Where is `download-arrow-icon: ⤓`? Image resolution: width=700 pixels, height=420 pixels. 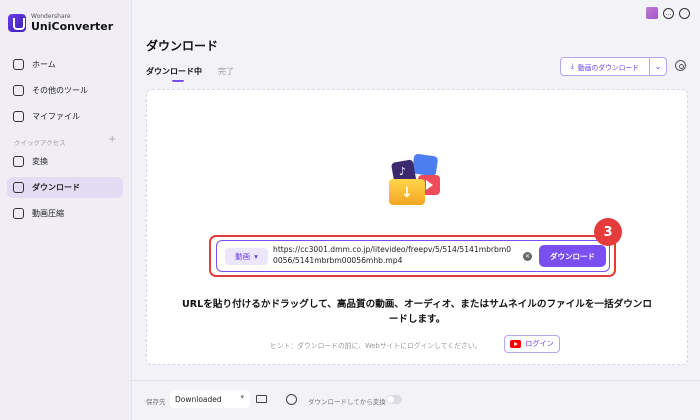 download-arrow-icon: ⤓ is located at coordinates (572, 66).